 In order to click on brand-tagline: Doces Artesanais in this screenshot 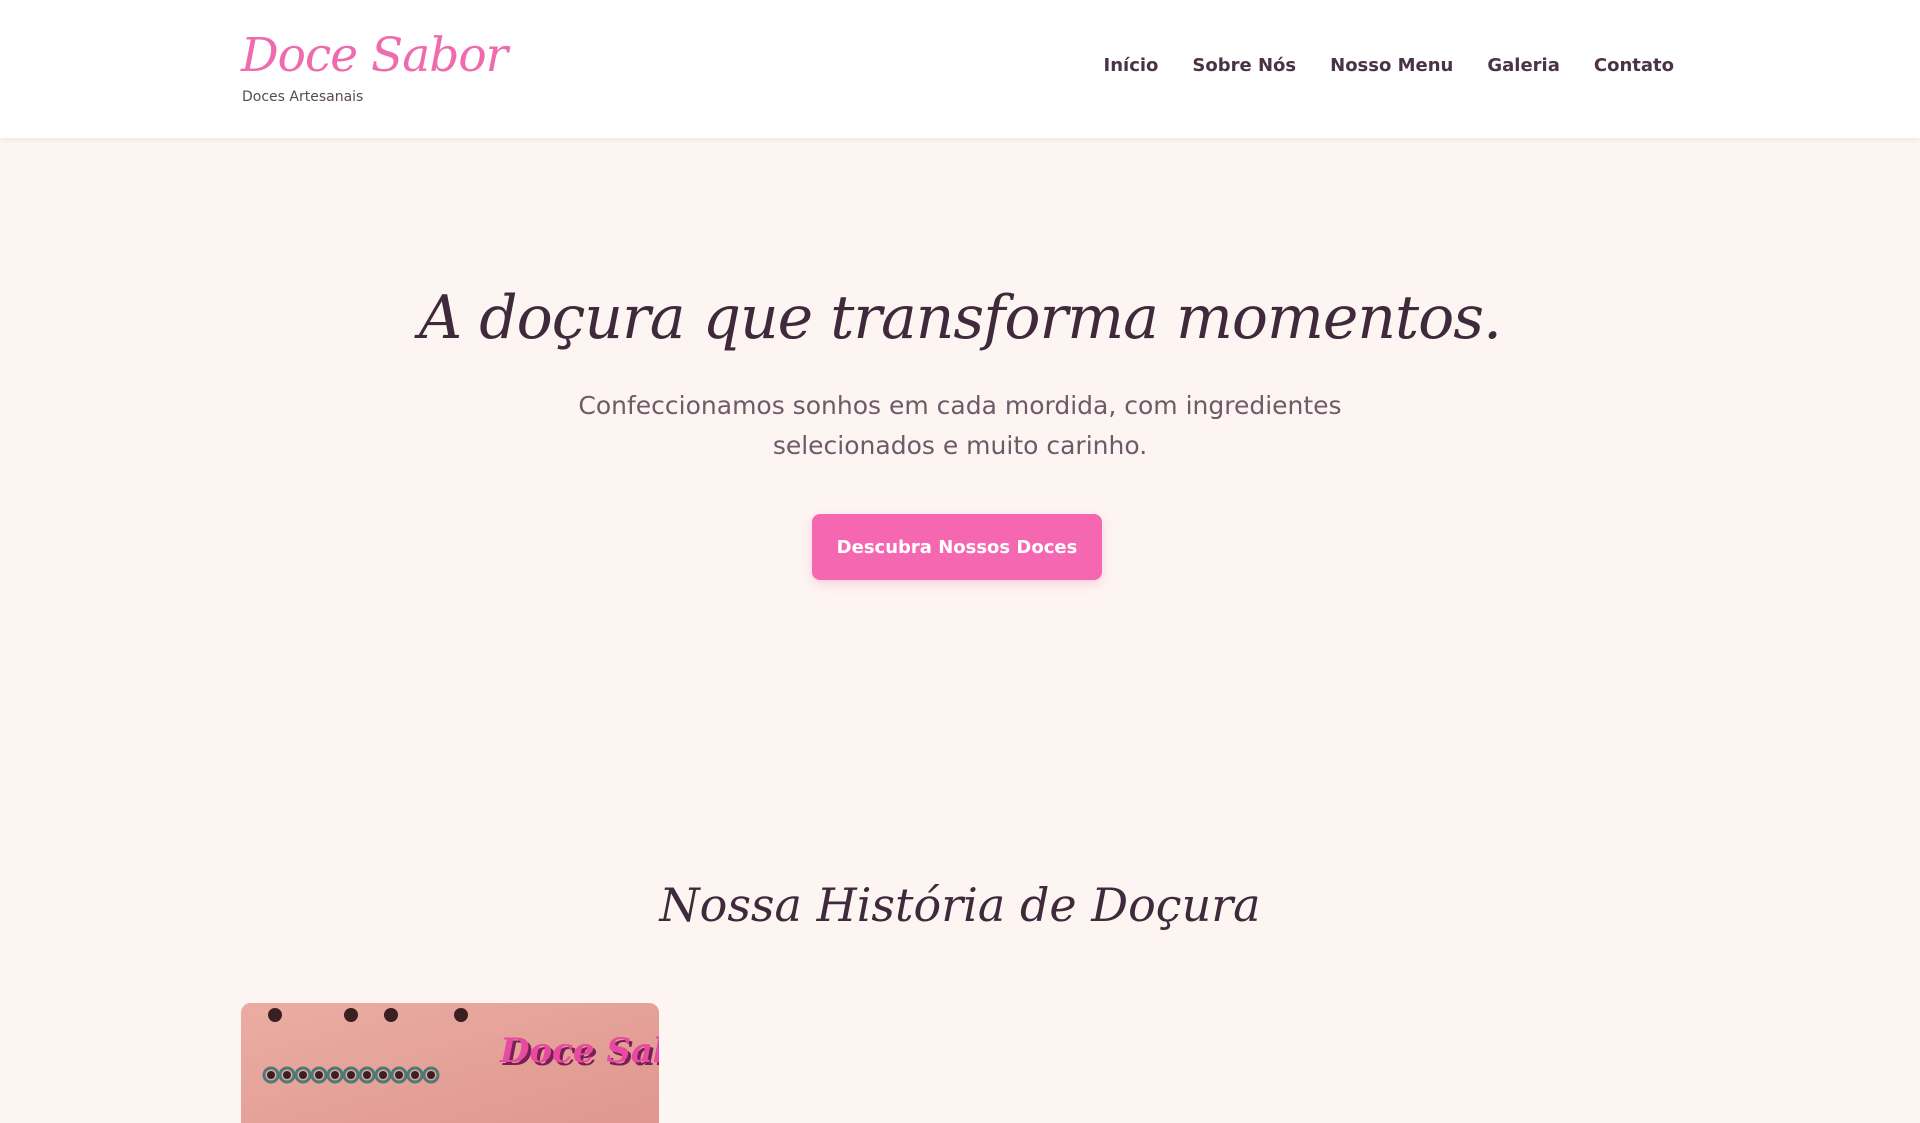, I will do `click(303, 97)`.